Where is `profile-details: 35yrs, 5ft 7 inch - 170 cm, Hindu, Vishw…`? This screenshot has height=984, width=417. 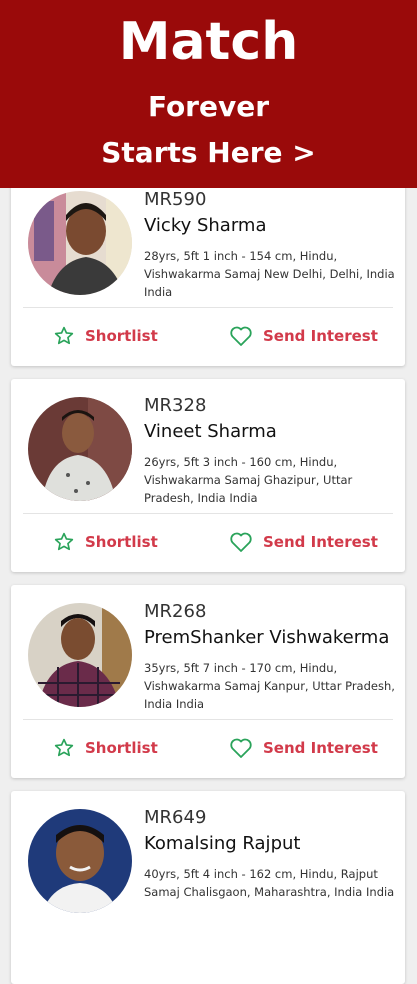
profile-details: 35yrs, 5ft 7 inch - 170 cm, Hindu, Vishw… is located at coordinates (269, 686).